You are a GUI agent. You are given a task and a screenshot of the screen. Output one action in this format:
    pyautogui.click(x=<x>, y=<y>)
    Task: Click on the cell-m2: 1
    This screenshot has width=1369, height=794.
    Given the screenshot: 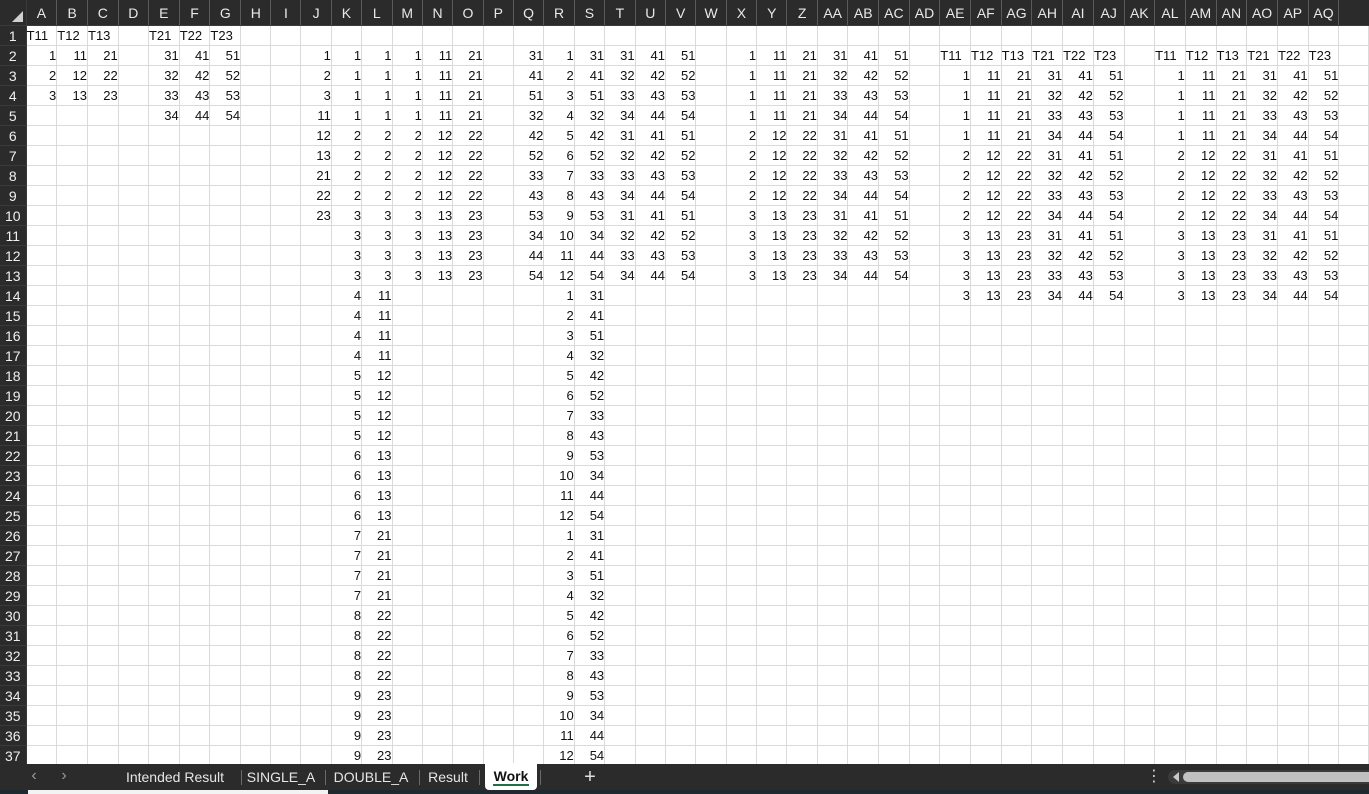 What is the action you would take?
    pyautogui.click(x=407, y=55)
    